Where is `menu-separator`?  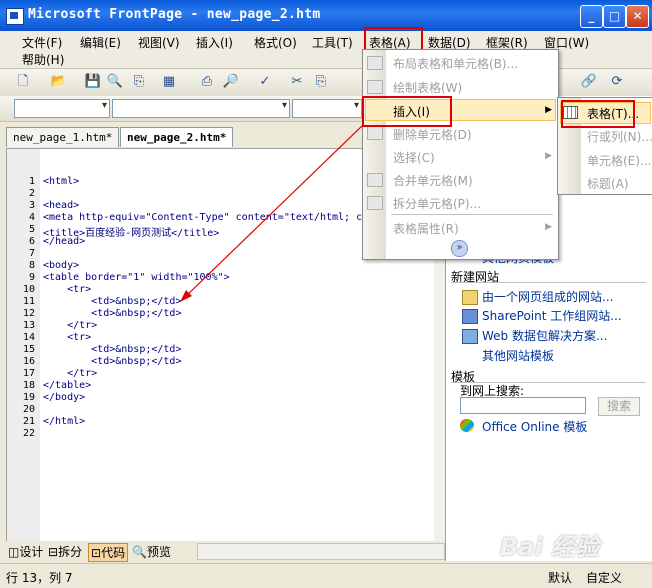
menu-separator is located at coordinates (472, 214).